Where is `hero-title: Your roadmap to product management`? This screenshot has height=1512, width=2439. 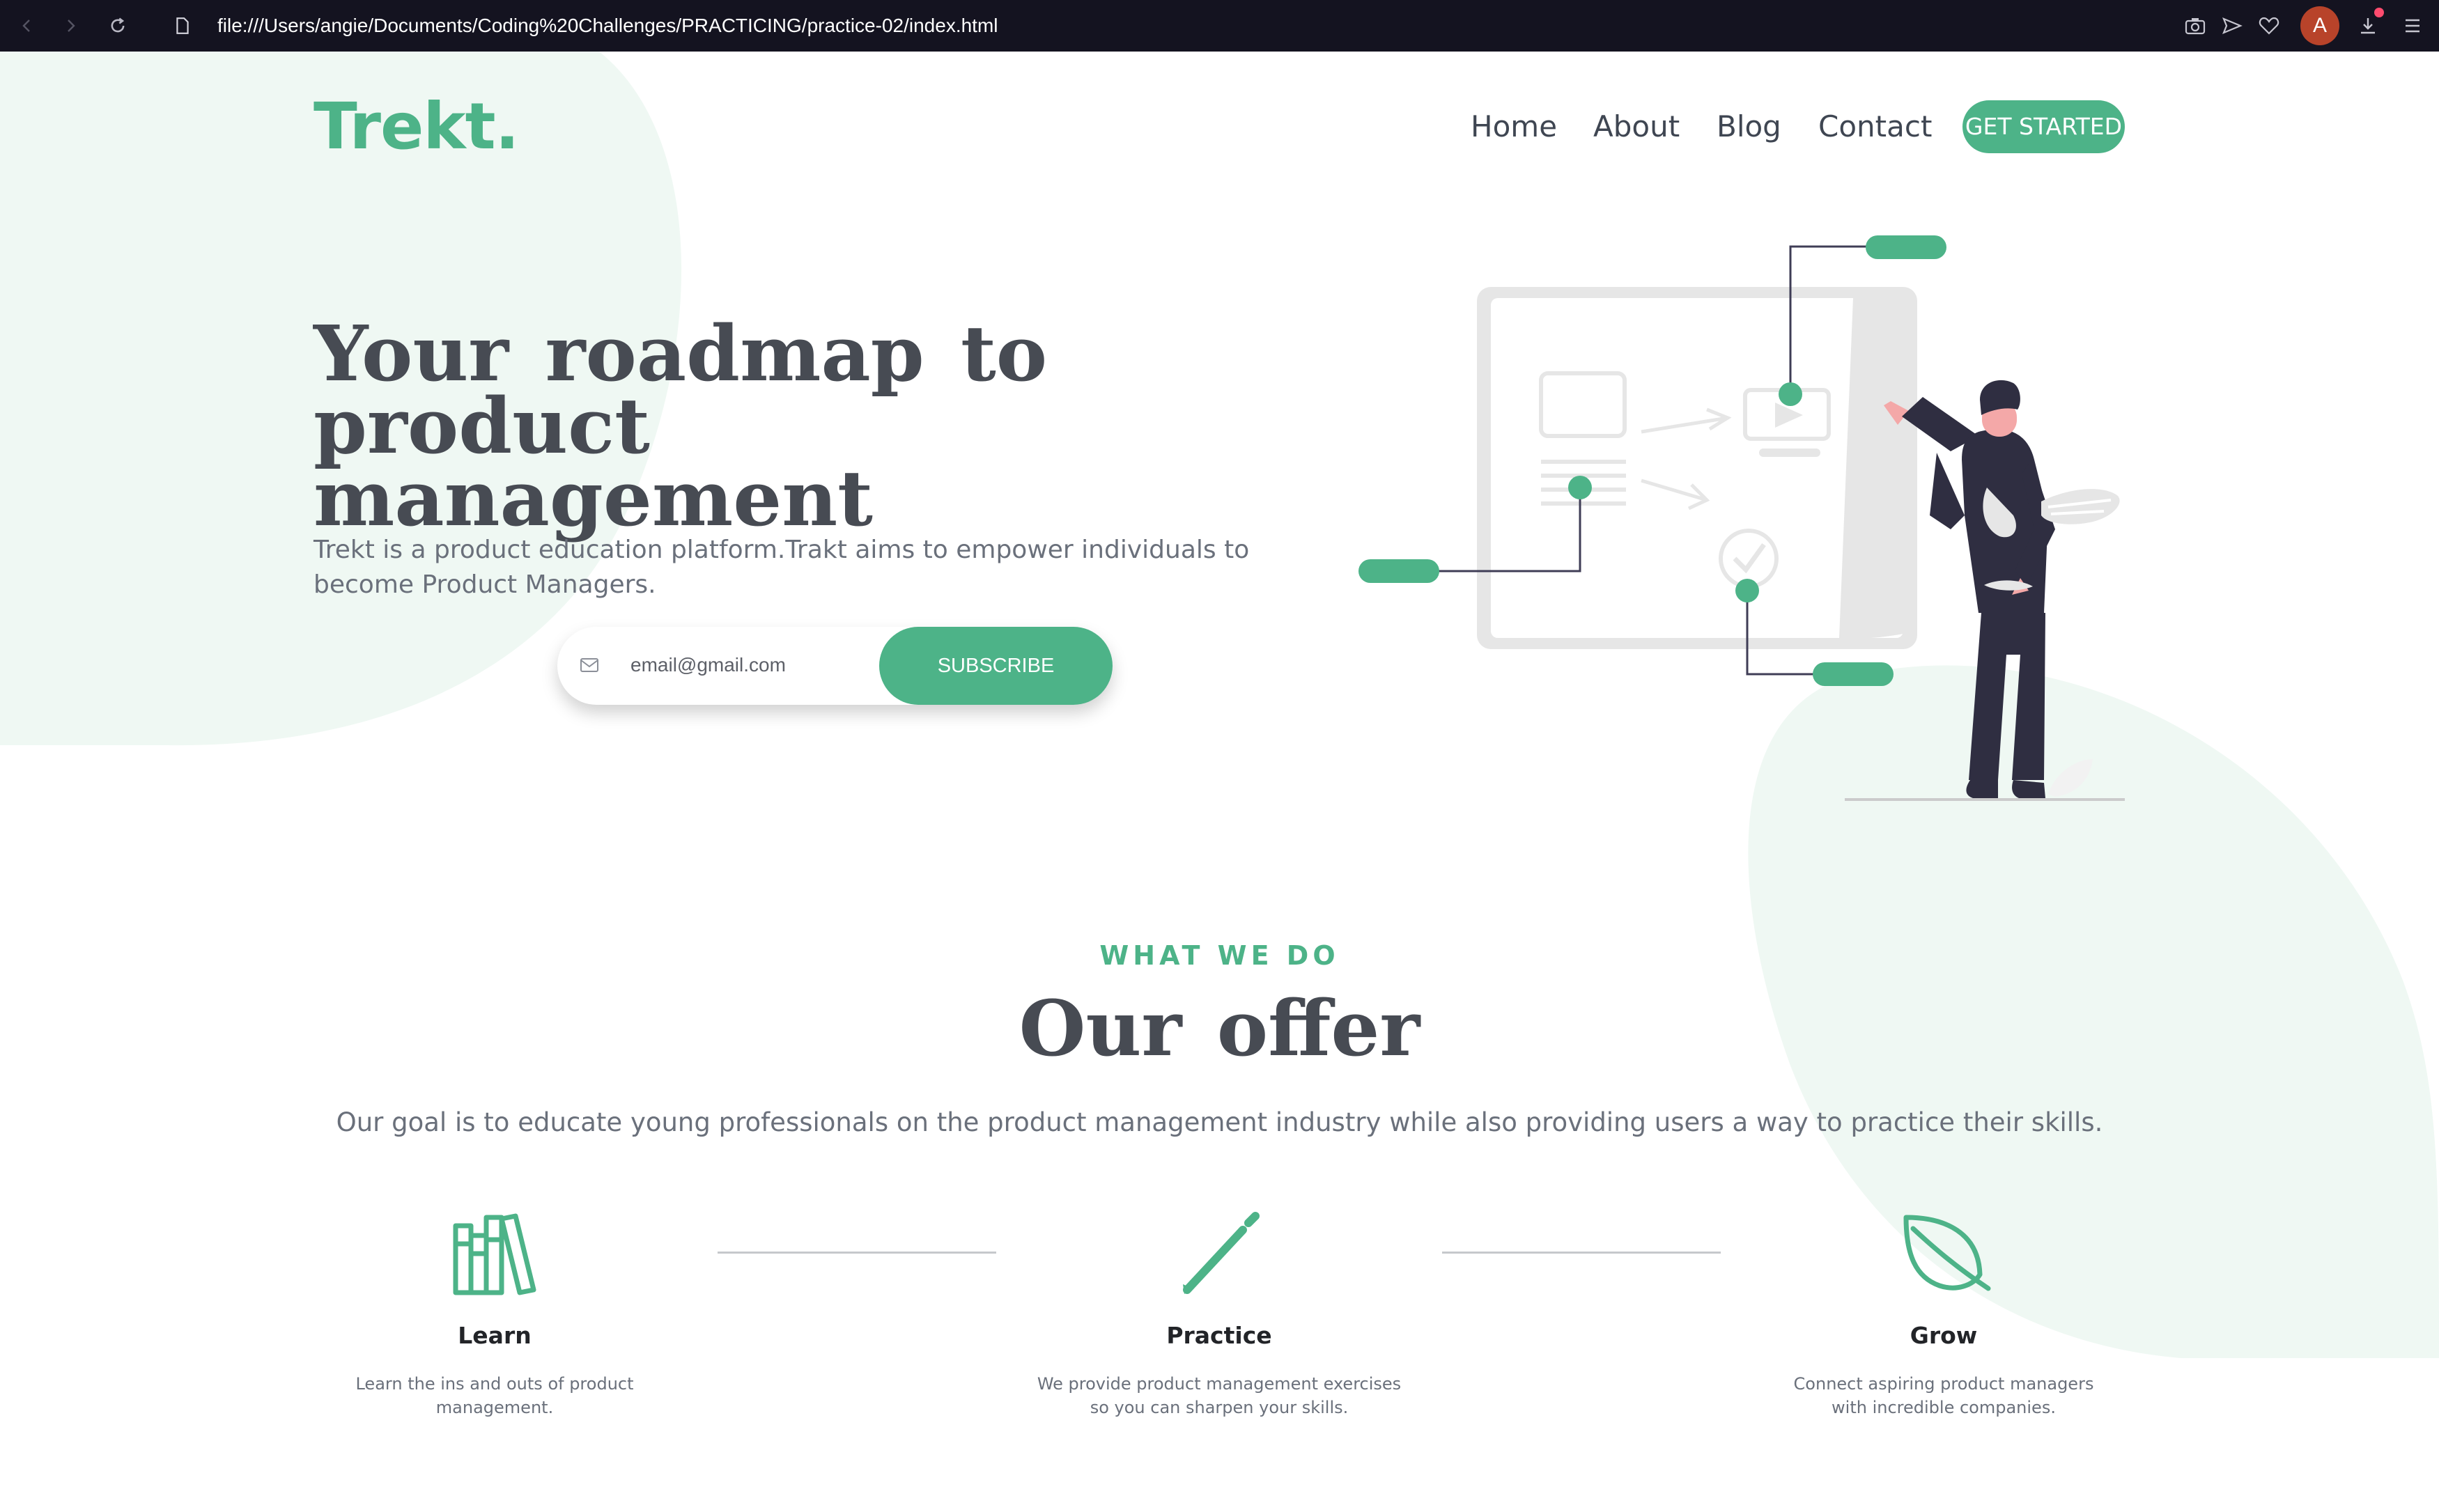
hero-title: Your roadmap to product management is located at coordinates (818, 426).